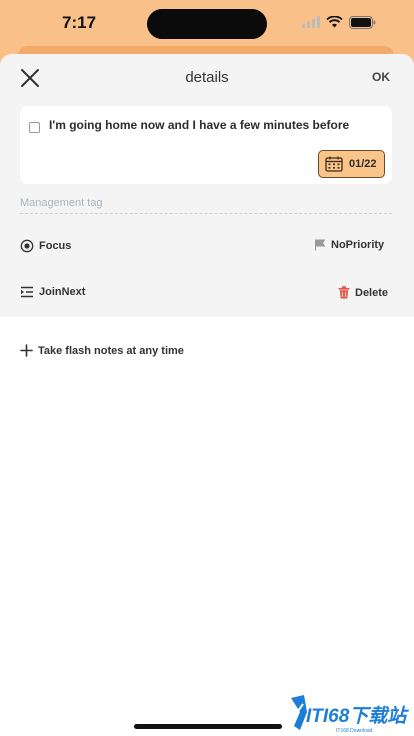 This screenshot has height=736, width=414. Describe the element at coordinates (363, 164) in the screenshot. I see `due-date-label: 01/22` at that location.